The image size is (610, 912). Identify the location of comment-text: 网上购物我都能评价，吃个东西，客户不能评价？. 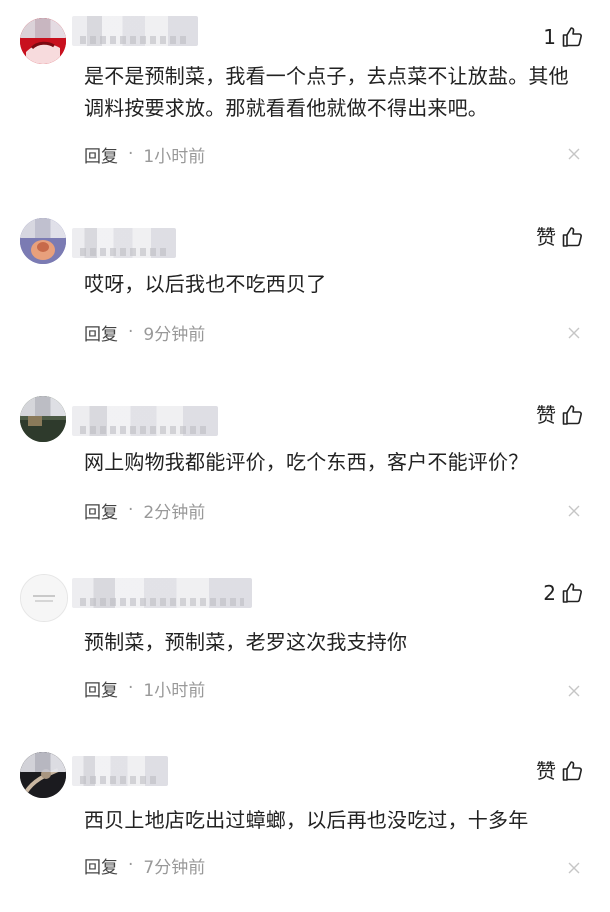
(306, 462).